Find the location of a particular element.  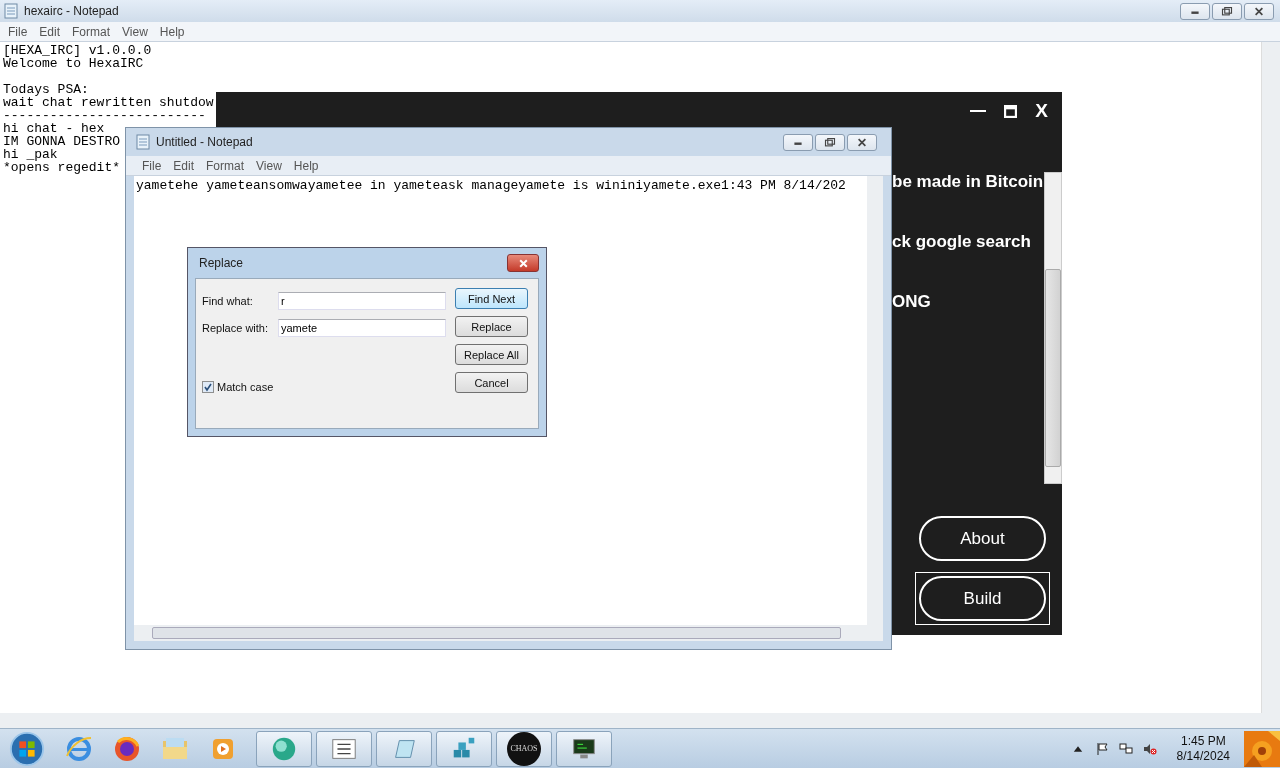

checkbox-label: Match case is located at coordinates (245, 387).